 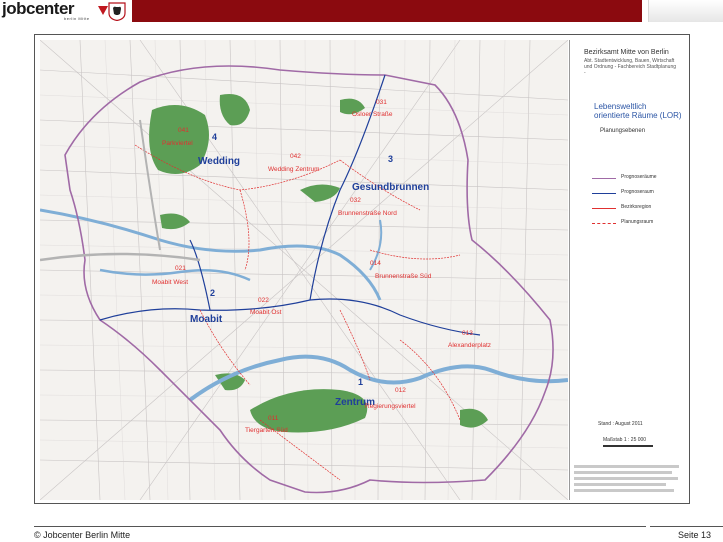 What do you see at coordinates (294, 169) in the screenshot?
I see `region-name: Wedding Zentrum` at bounding box center [294, 169].